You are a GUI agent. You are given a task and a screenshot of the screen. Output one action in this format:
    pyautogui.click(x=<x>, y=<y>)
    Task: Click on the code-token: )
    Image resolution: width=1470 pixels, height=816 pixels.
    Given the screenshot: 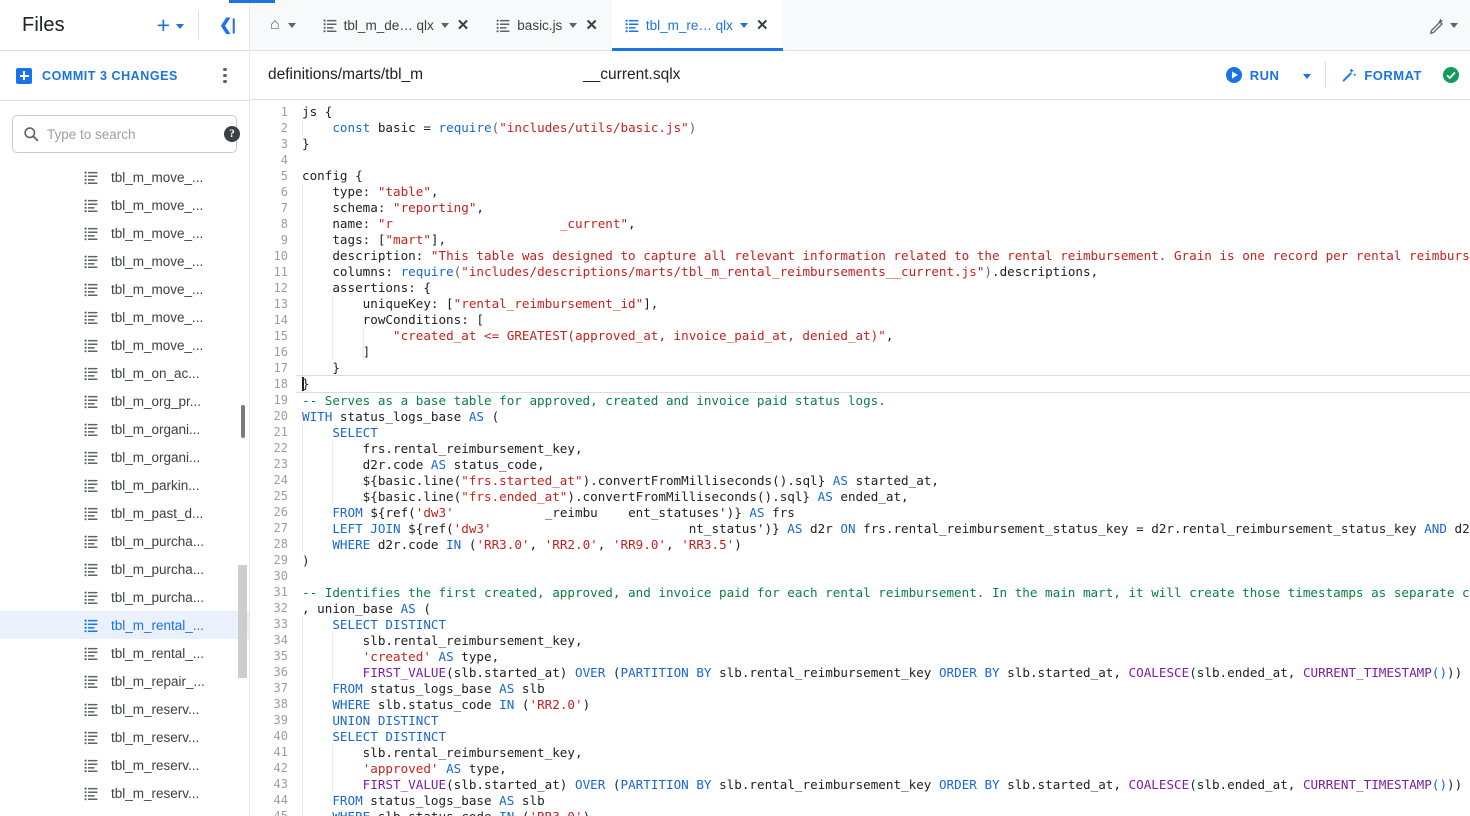 What is the action you would take?
    pyautogui.click(x=587, y=812)
    